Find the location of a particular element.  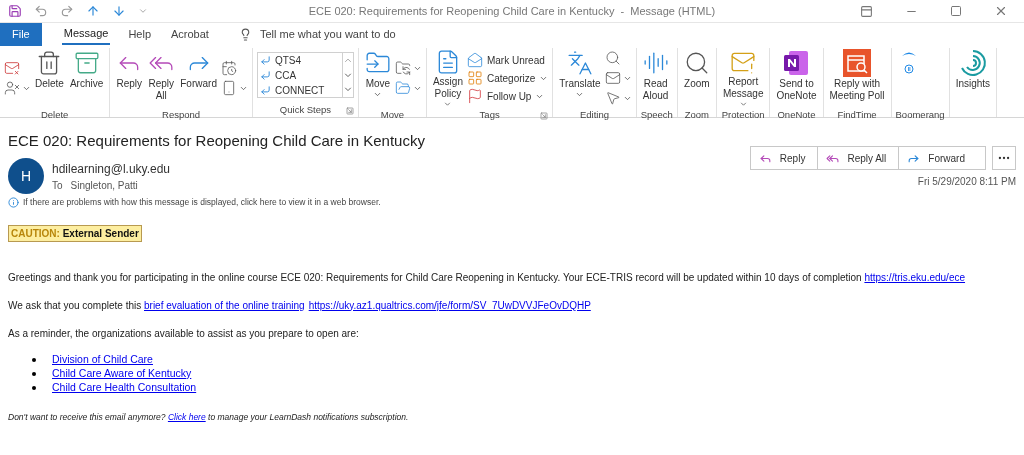

down-arrow-icon is located at coordinates (119, 11).